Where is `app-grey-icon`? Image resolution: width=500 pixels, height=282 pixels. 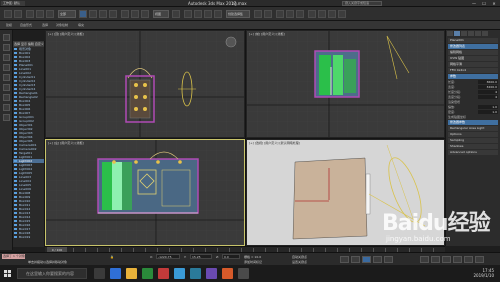 app-grey-icon is located at coordinates (243, 273).